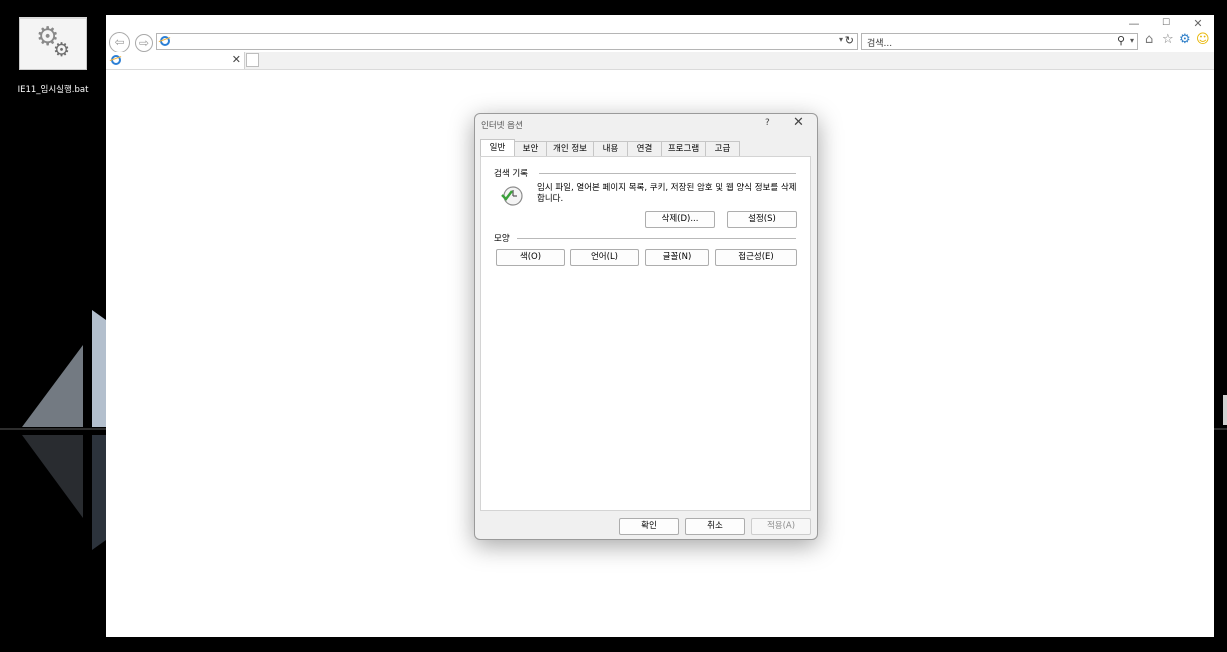  I want to click on back-icon: ⇦, so click(119, 42).